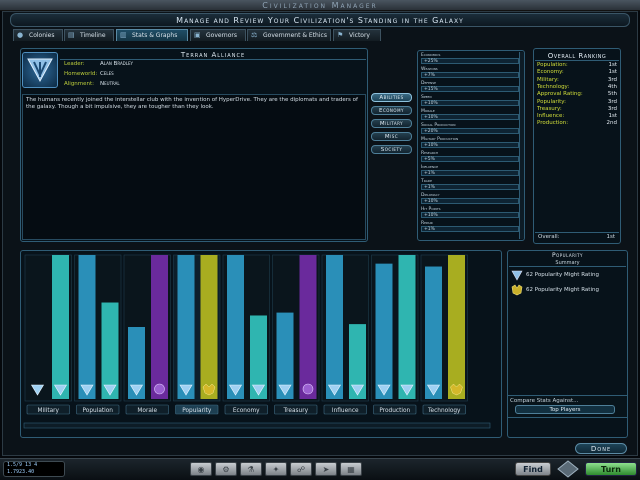 This screenshot has height=480, width=640. What do you see at coordinates (567, 255) in the screenshot?
I see `popularity-title: Popularity` at bounding box center [567, 255].